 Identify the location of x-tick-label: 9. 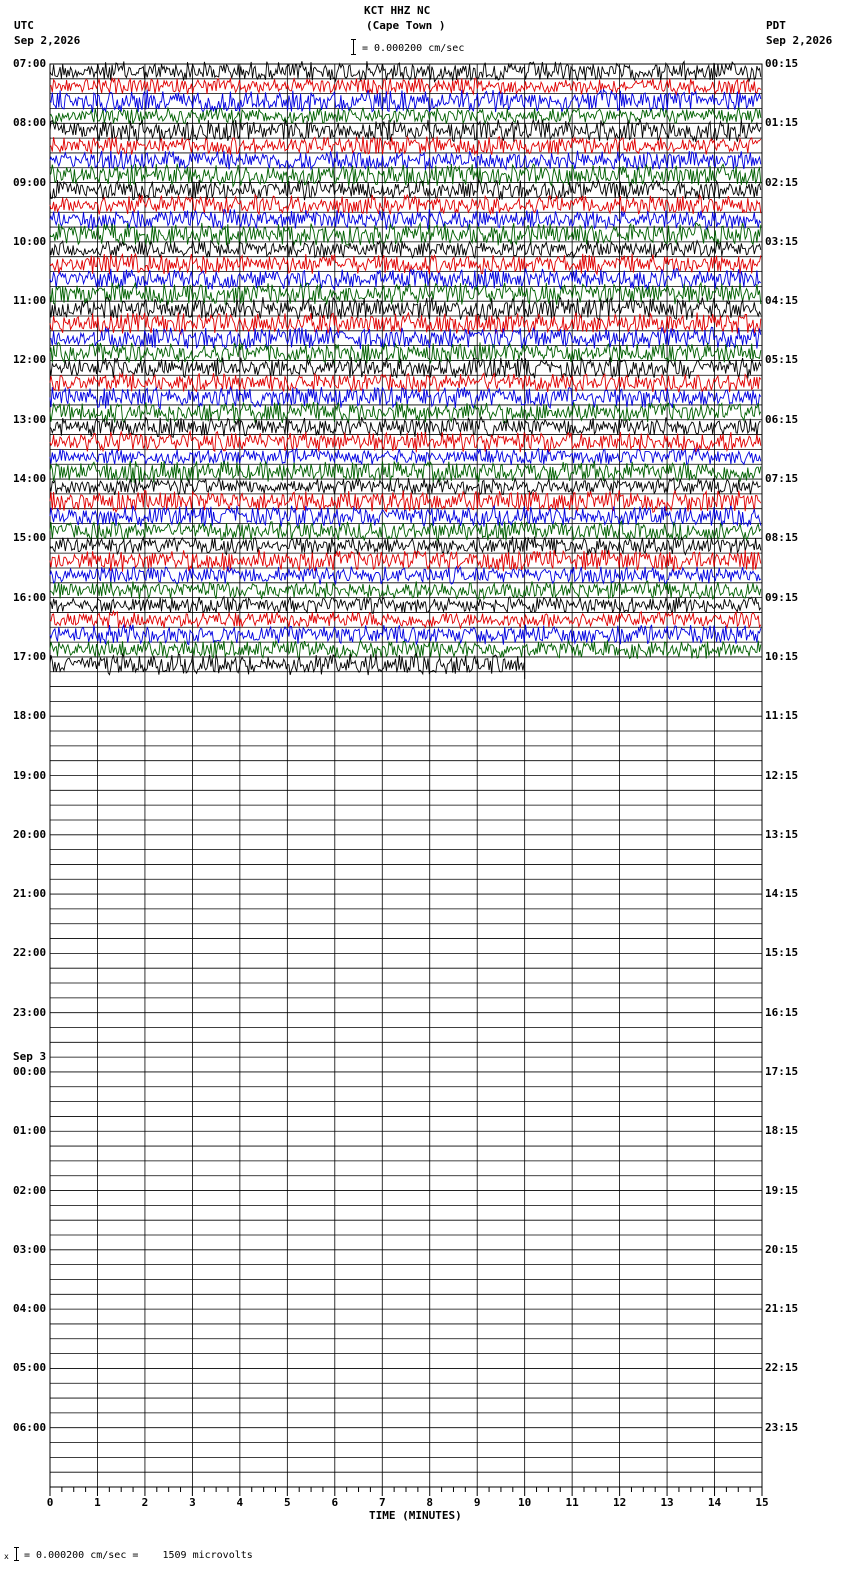
(477, 1502).